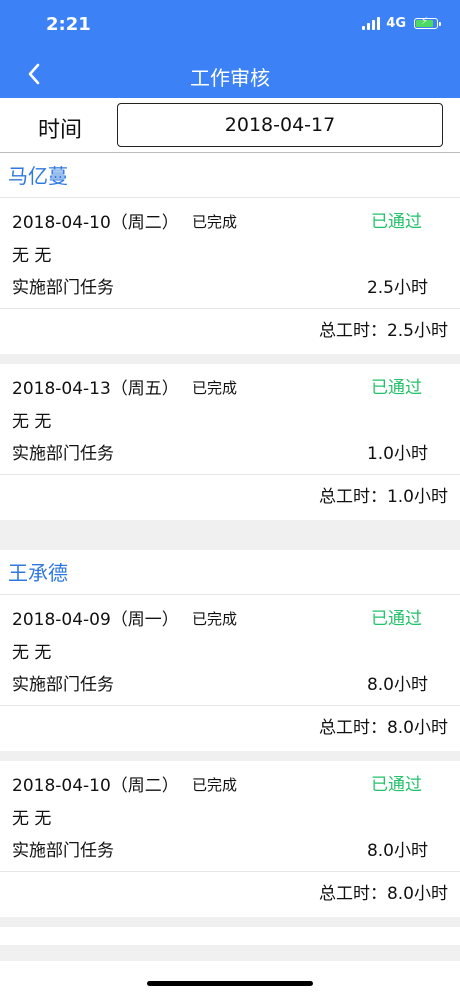 The height and width of the screenshot is (996, 460). I want to click on battery-icon: ⚡, so click(427, 22).